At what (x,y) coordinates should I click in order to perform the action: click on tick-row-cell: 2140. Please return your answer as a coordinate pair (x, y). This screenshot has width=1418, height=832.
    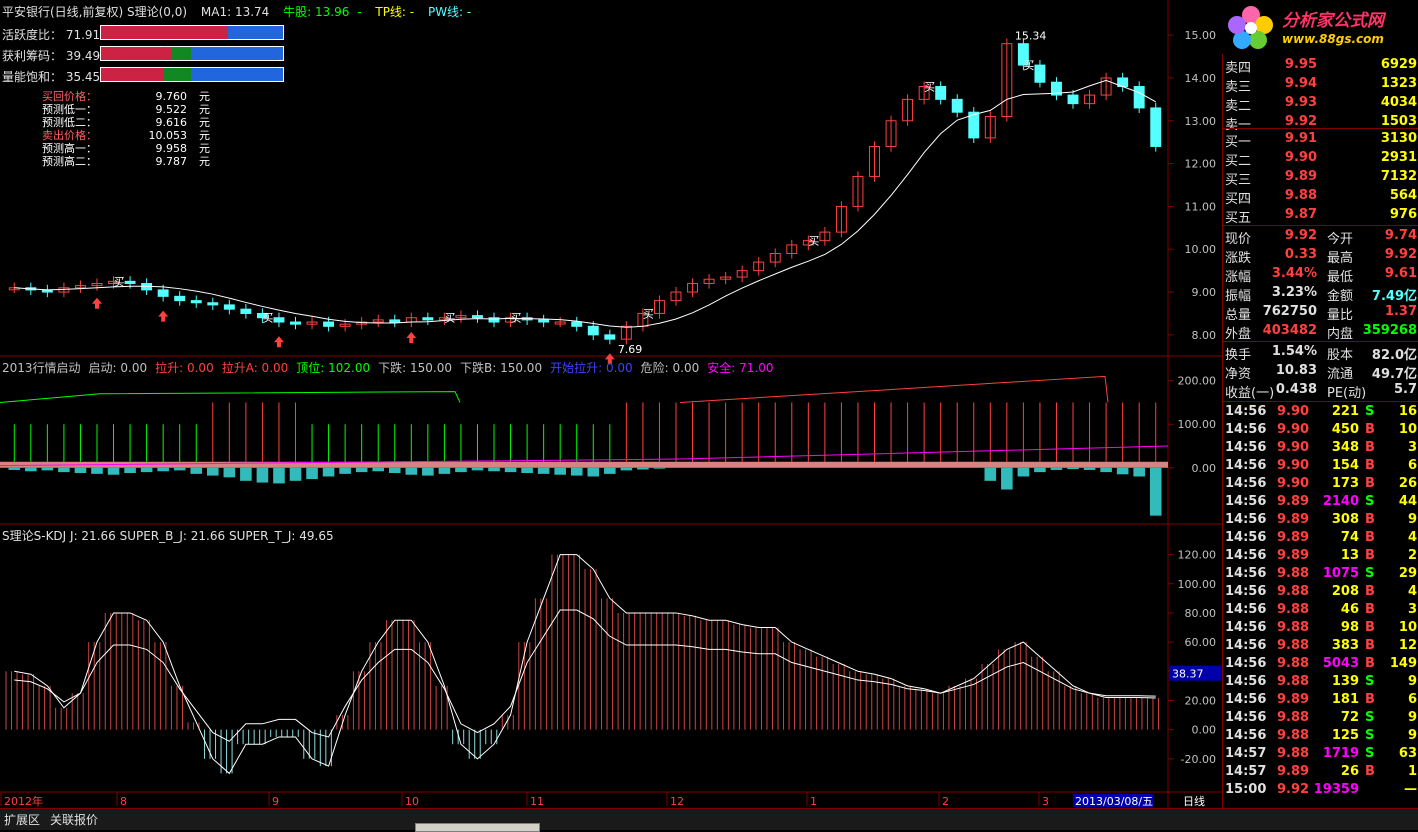
    Looking at the image, I should click on (1340, 501).